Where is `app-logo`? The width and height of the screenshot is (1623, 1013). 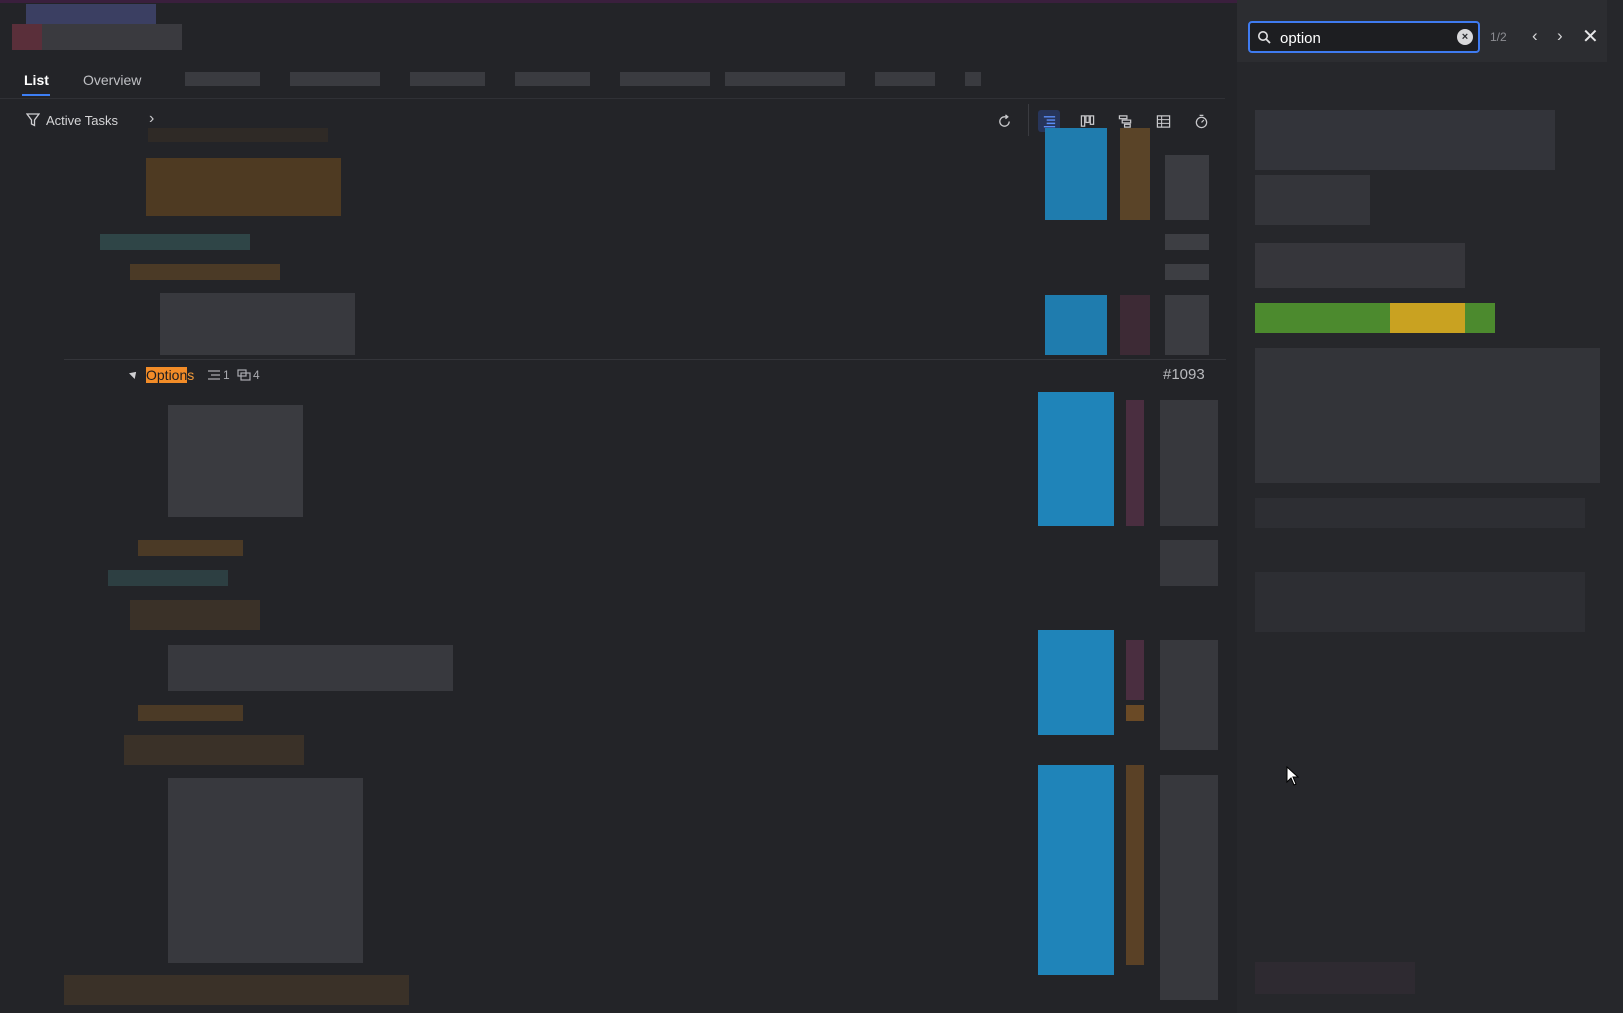 app-logo is located at coordinates (97, 27).